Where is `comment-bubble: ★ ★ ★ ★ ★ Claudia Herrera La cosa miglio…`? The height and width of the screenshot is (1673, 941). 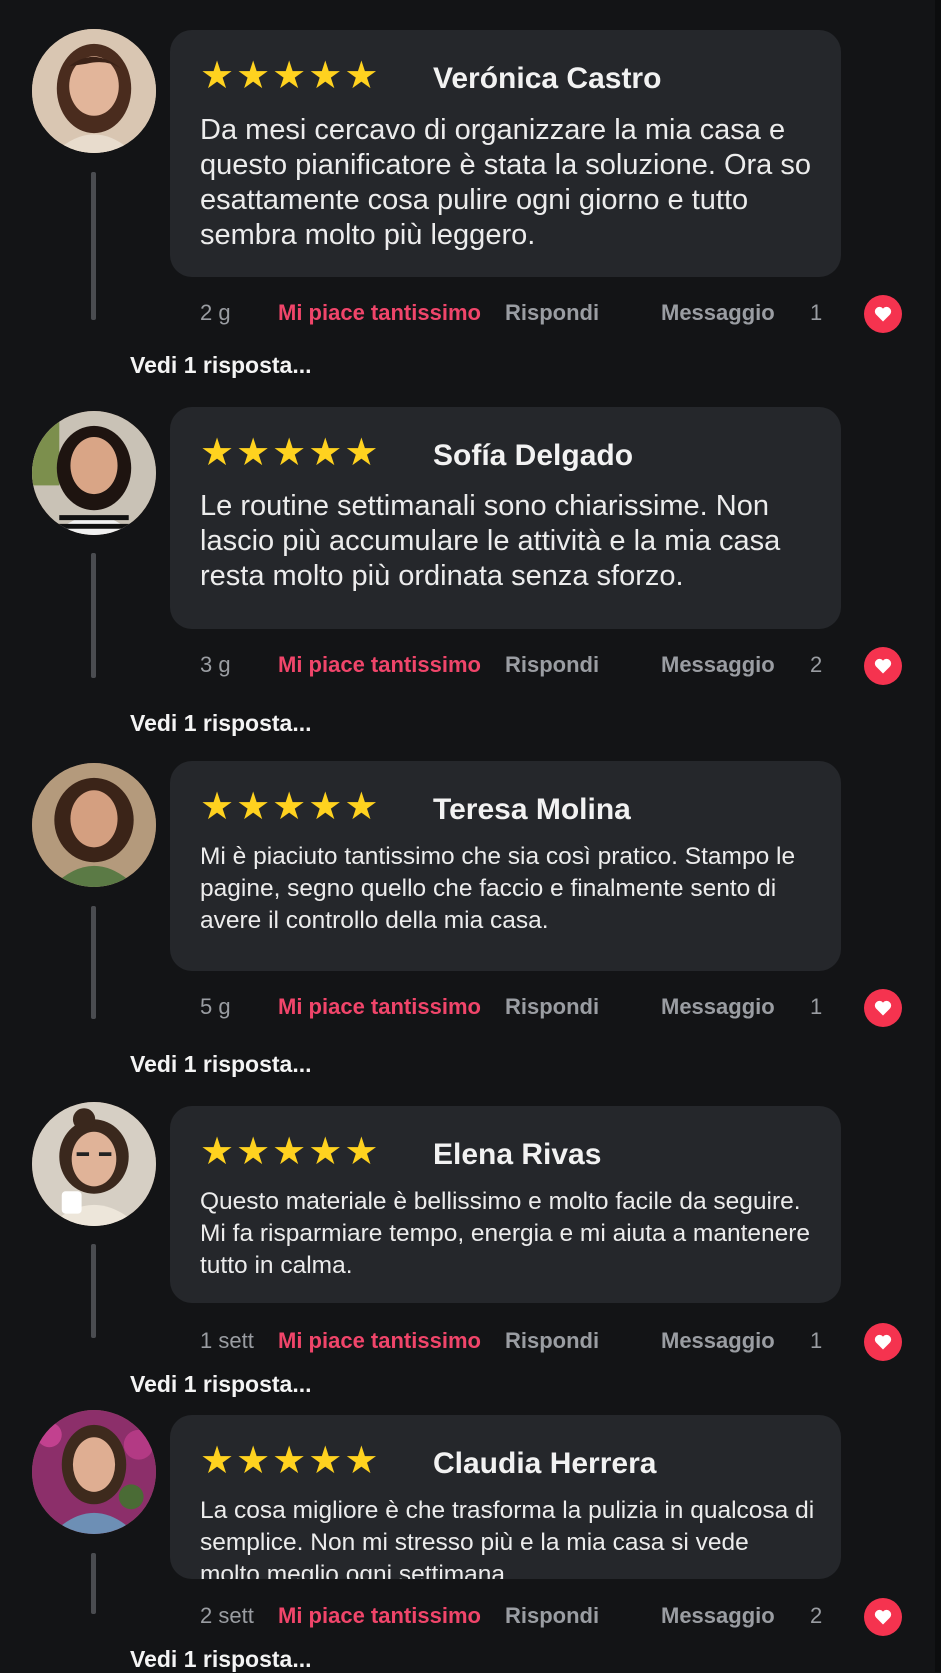 comment-bubble: ★ ★ ★ ★ ★ Claudia Herrera La cosa miglio… is located at coordinates (505, 1497).